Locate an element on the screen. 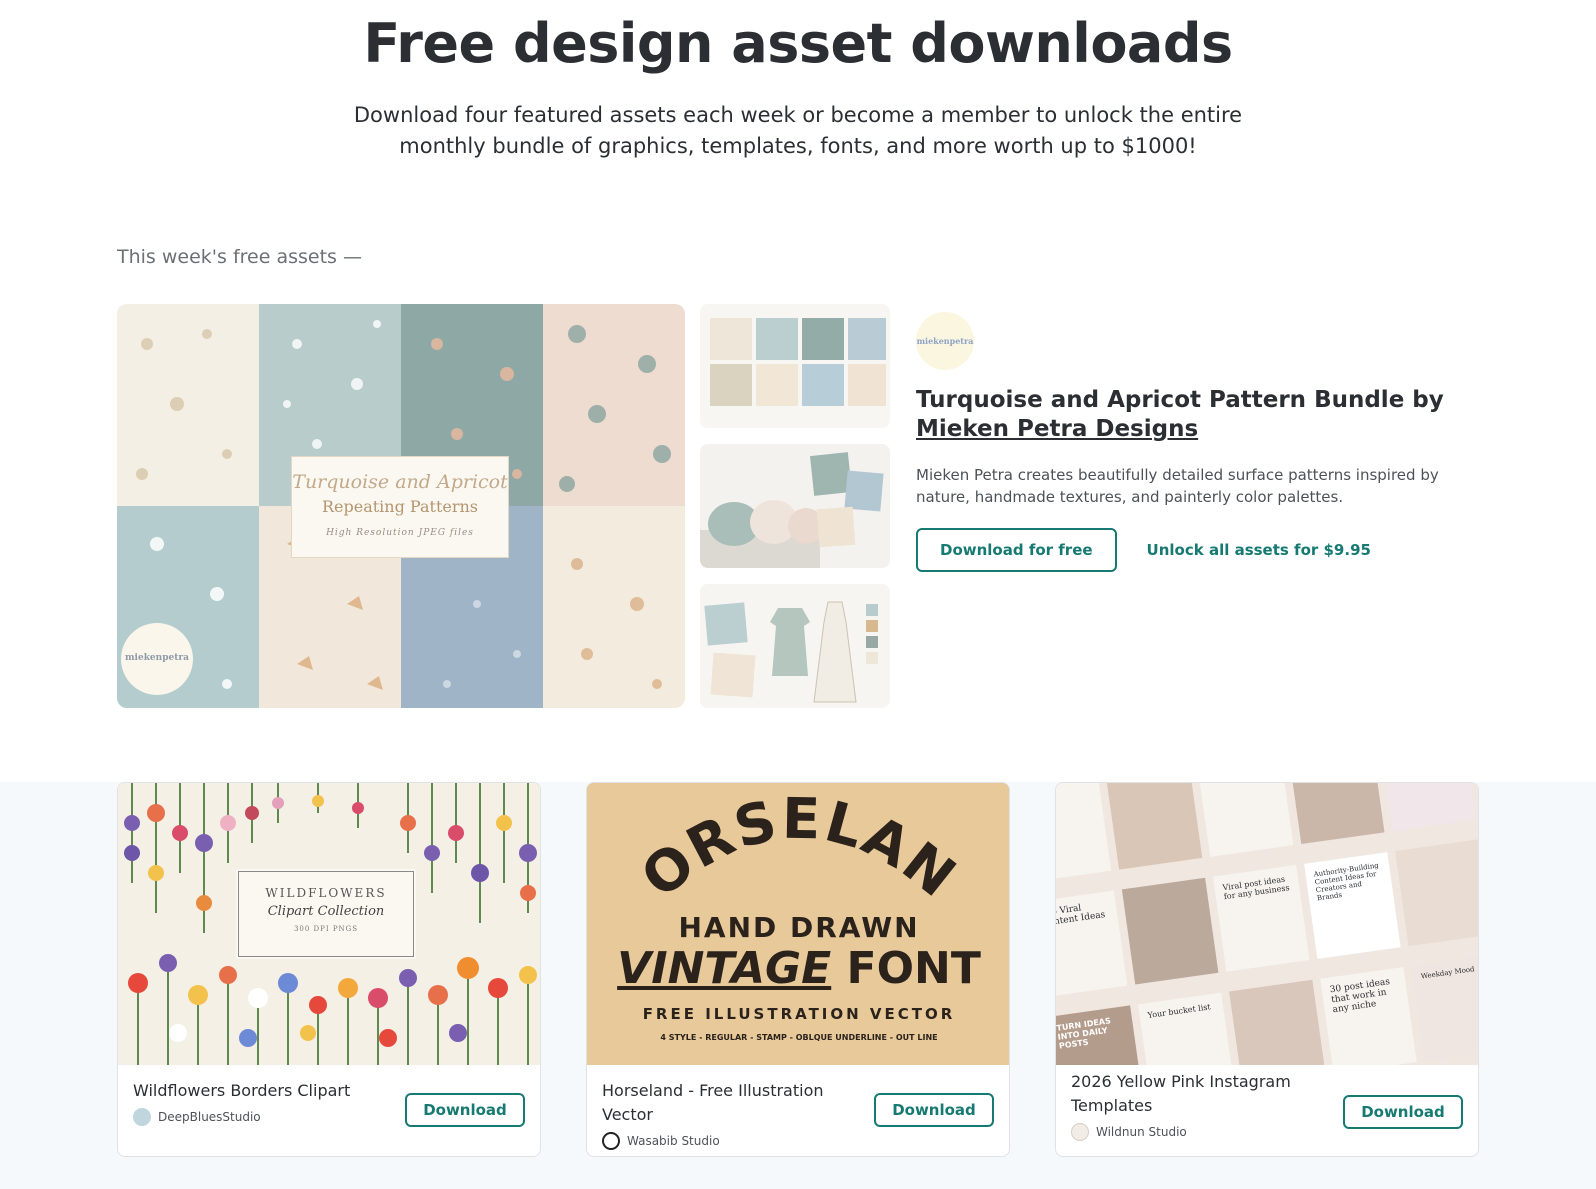 The image size is (1596, 1189). featured-thumbnails is located at coordinates (795, 514).